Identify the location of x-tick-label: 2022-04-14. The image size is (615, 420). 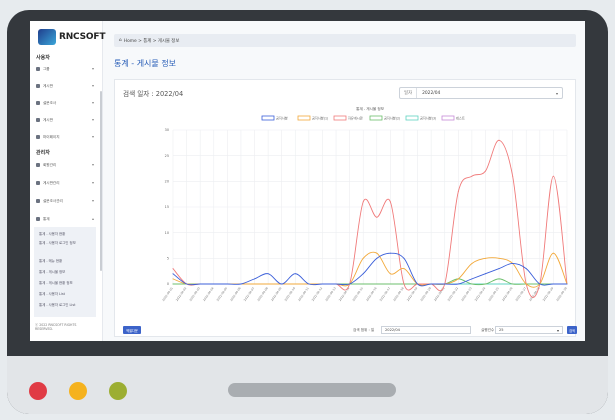
(344, 294).